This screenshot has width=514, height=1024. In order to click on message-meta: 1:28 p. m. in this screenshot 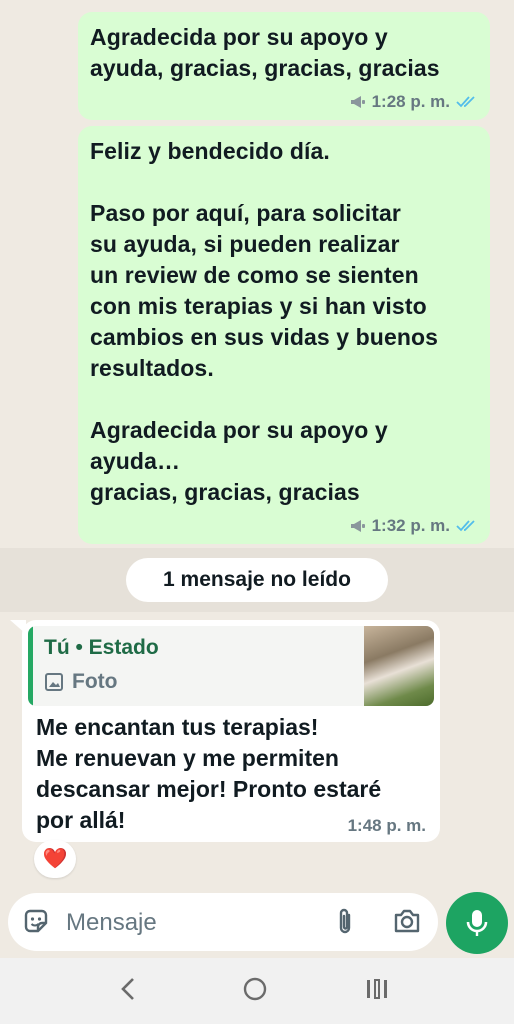, I will do `click(414, 102)`.